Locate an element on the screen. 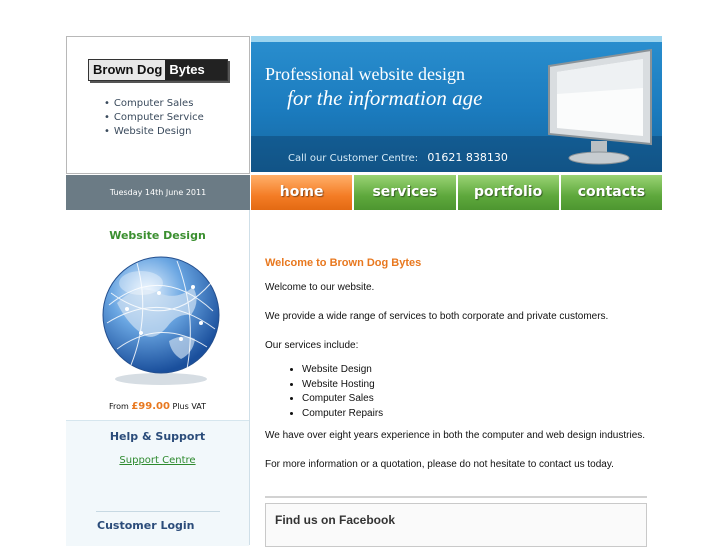  nav-tab-contacts: contacts is located at coordinates (611, 192).